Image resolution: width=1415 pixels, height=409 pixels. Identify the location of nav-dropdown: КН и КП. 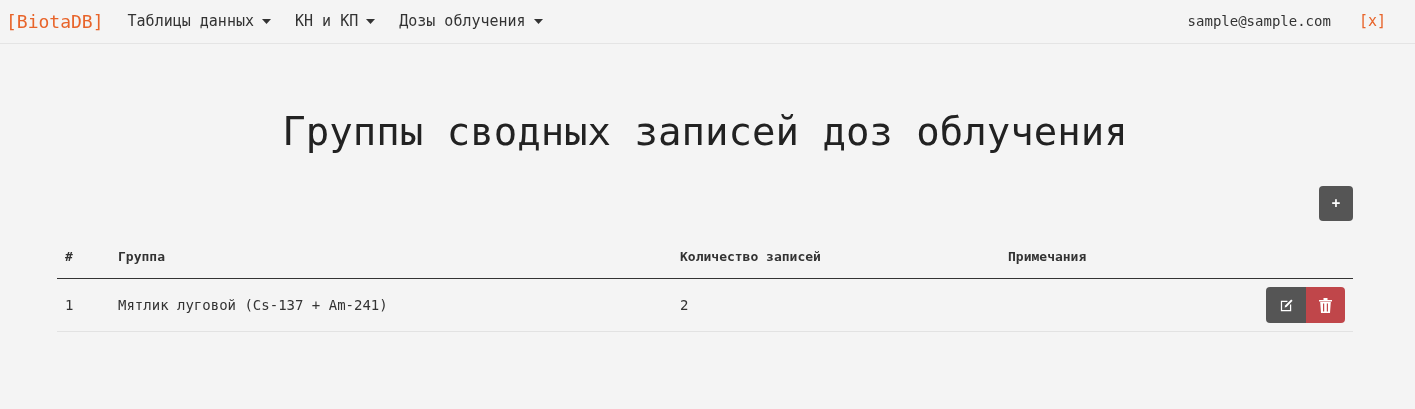
(335, 21).